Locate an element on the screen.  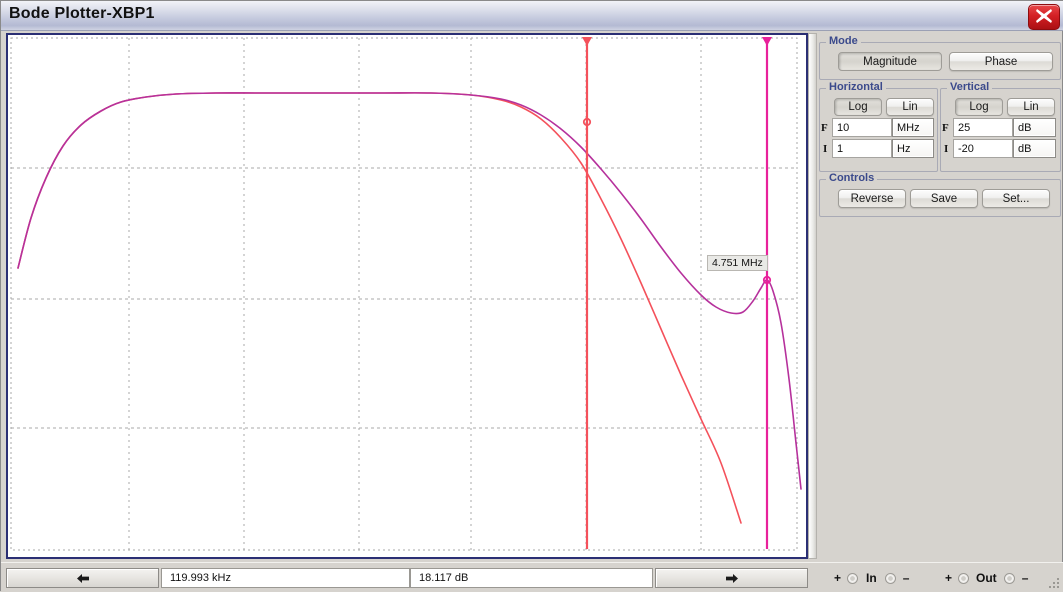
in-increase-button: + is located at coordinates (837, 578).